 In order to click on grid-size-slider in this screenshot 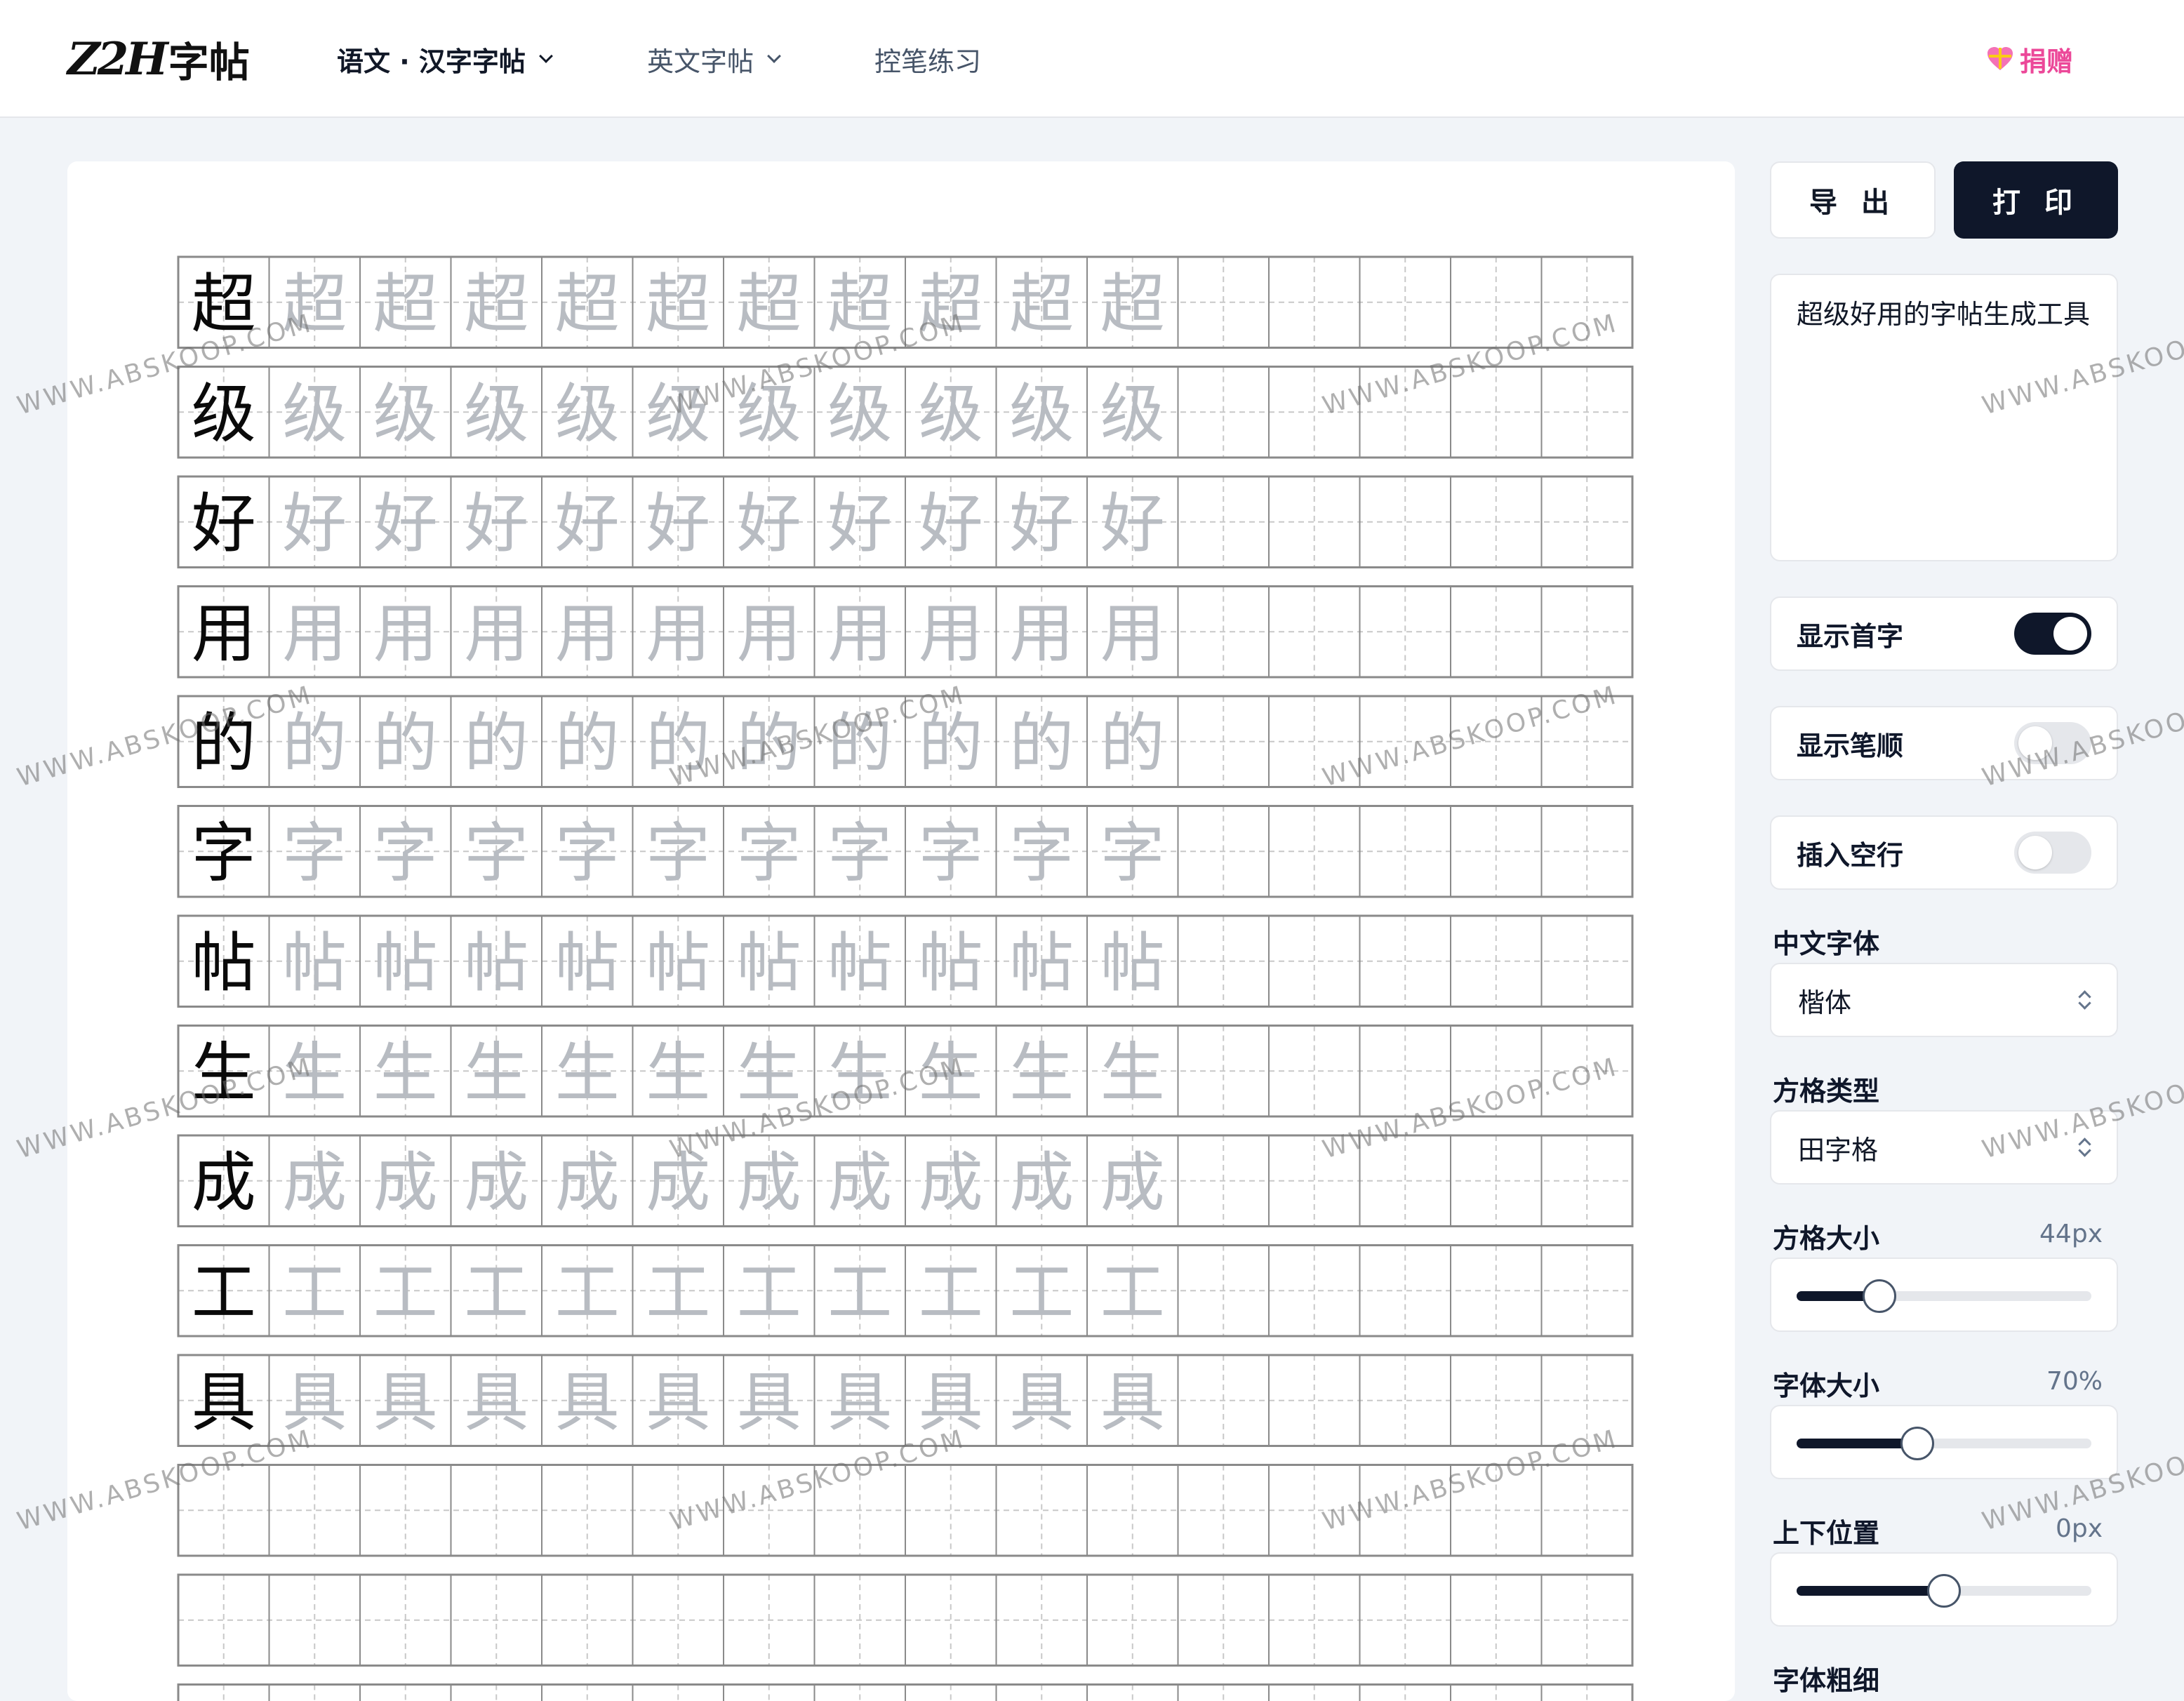, I will do `click(1944, 1295)`.